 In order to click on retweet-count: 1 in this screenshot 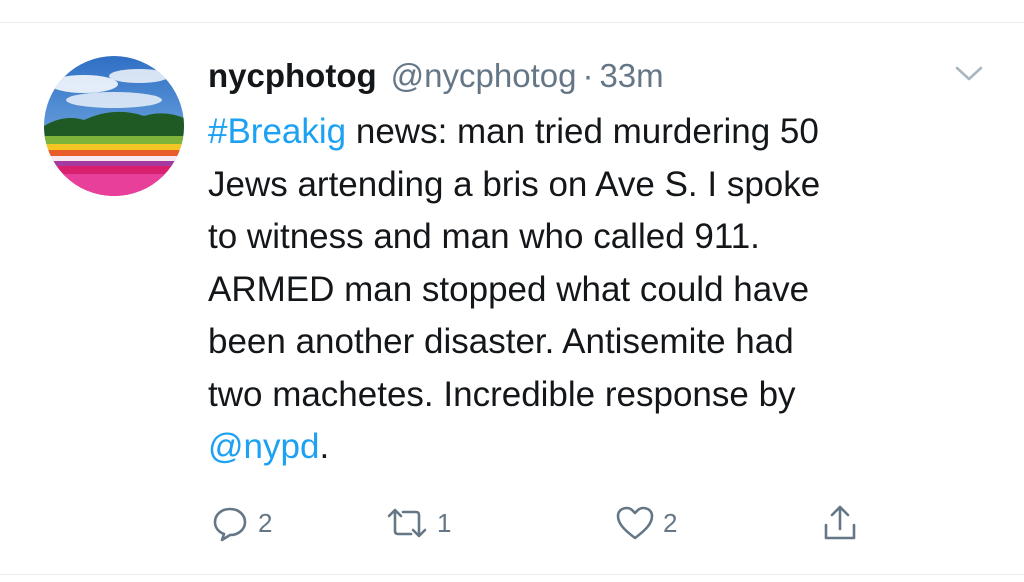, I will do `click(444, 522)`.